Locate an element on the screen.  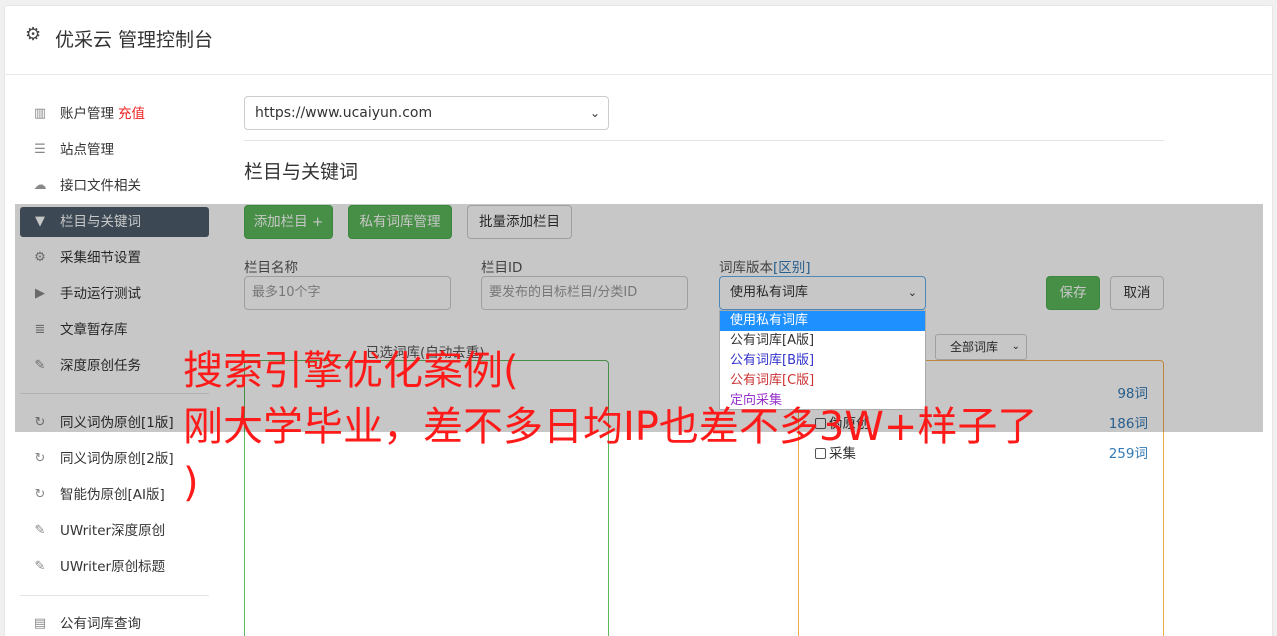
bar-chart-icon: ▥ is located at coordinates (40, 113).